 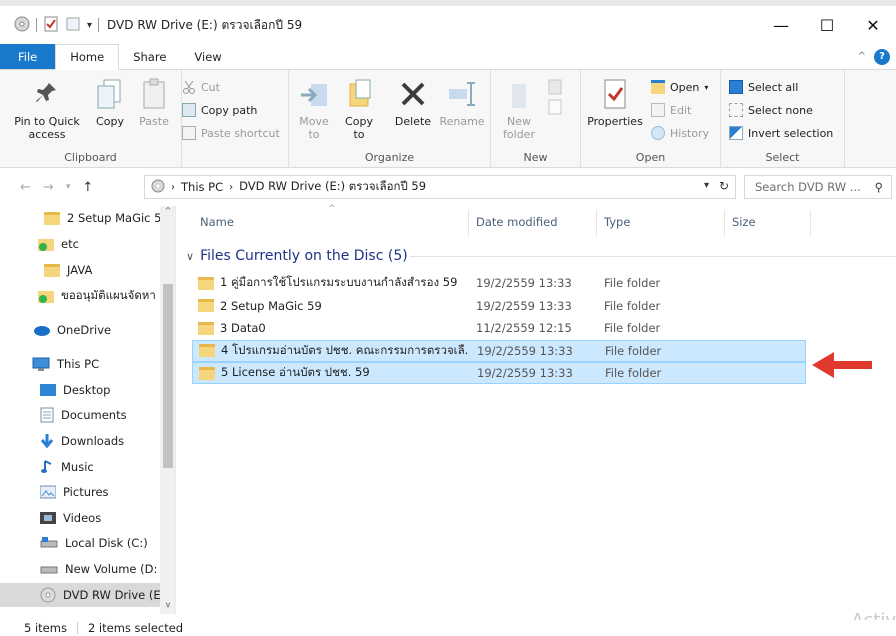 What do you see at coordinates (413, 102) in the screenshot?
I see `delete-button: Delete` at bounding box center [413, 102].